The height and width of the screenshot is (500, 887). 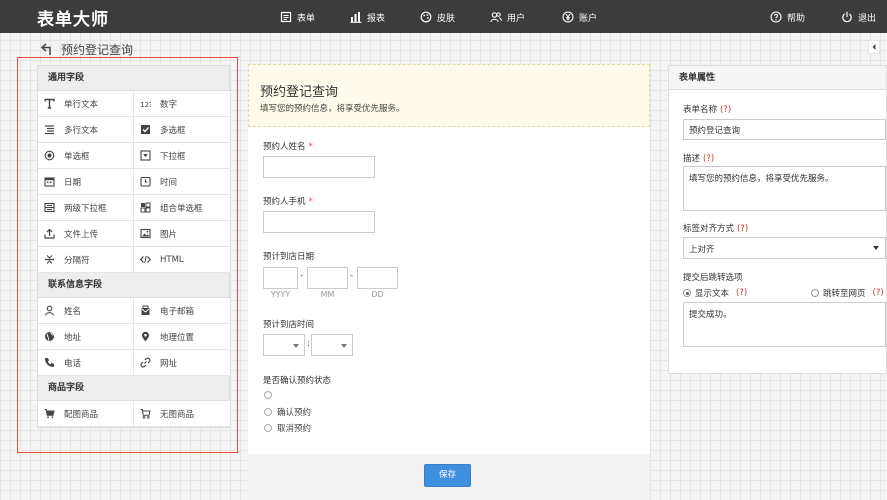 I want to click on status-option-empty, so click(x=270, y=395).